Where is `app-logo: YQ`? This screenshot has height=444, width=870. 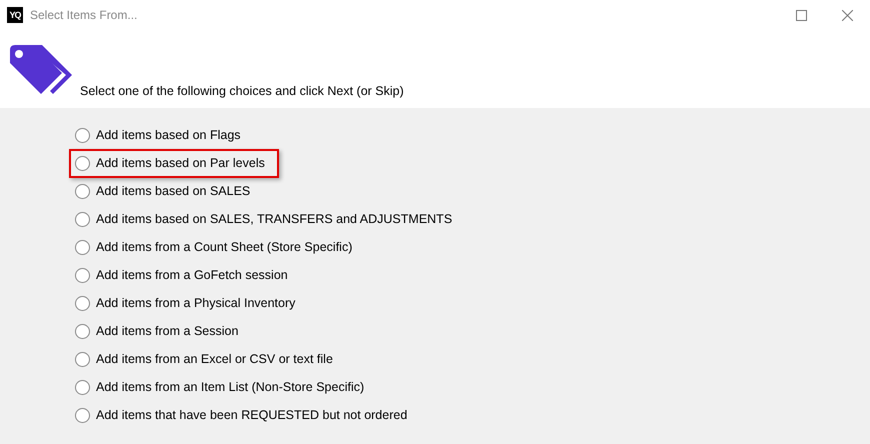 app-logo: YQ is located at coordinates (15, 15).